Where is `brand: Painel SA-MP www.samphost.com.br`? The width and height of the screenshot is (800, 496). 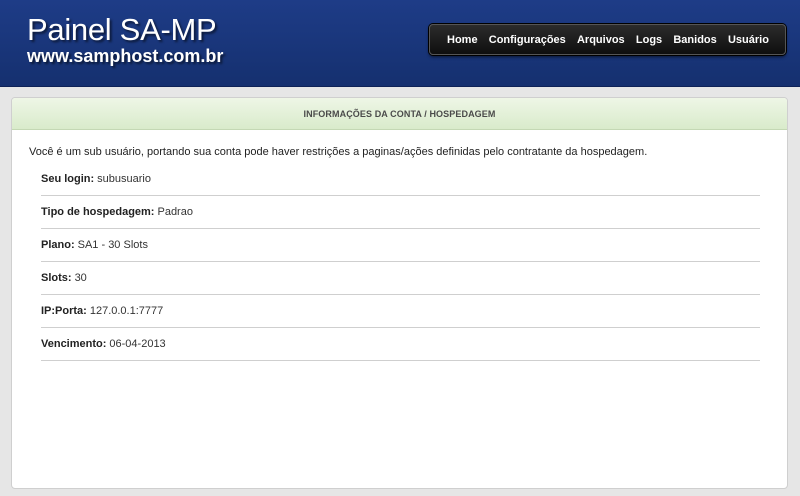 brand: Painel SA-MP www.samphost.com.br is located at coordinates (125, 39).